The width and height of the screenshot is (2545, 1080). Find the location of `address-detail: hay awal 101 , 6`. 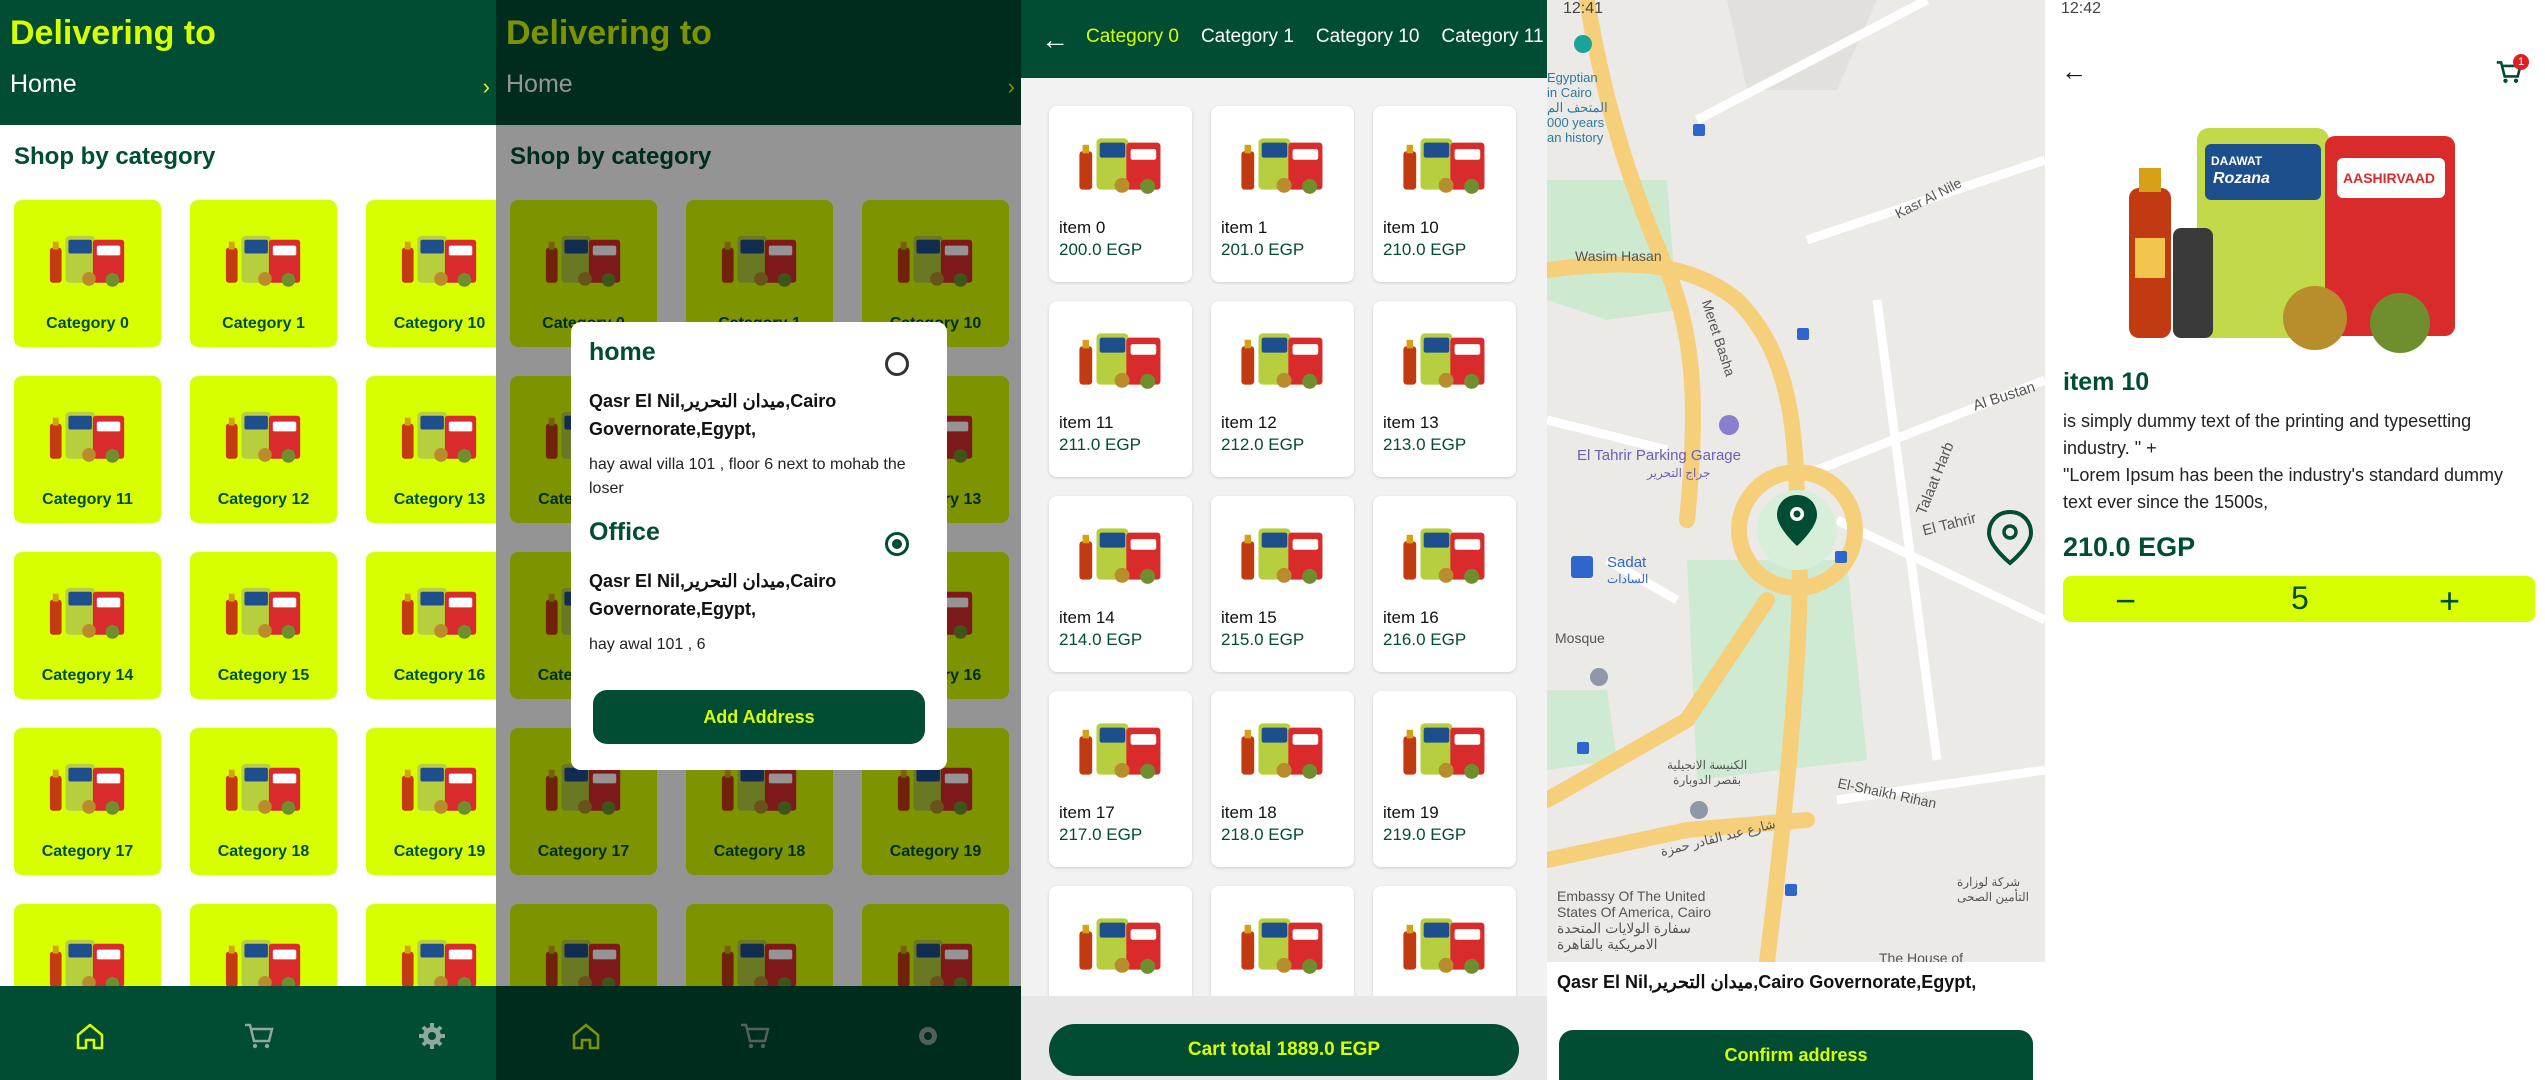

address-detail: hay awal 101 , 6 is located at coordinates (647, 644).